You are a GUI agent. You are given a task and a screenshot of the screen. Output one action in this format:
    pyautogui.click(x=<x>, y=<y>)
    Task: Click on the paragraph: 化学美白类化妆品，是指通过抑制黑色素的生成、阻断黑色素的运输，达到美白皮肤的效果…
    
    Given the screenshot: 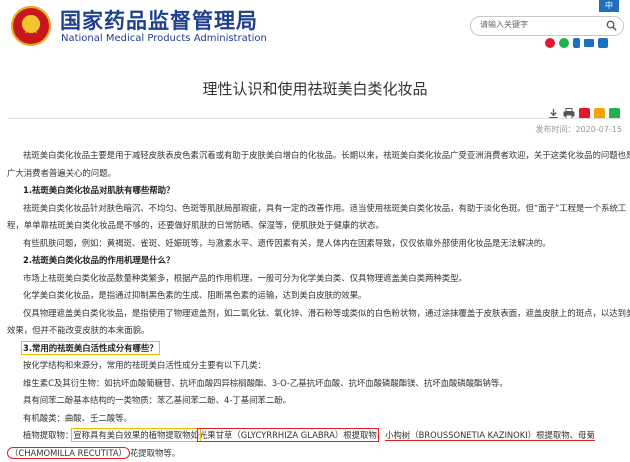 What is the action you would take?
    pyautogui.click(x=315, y=296)
    